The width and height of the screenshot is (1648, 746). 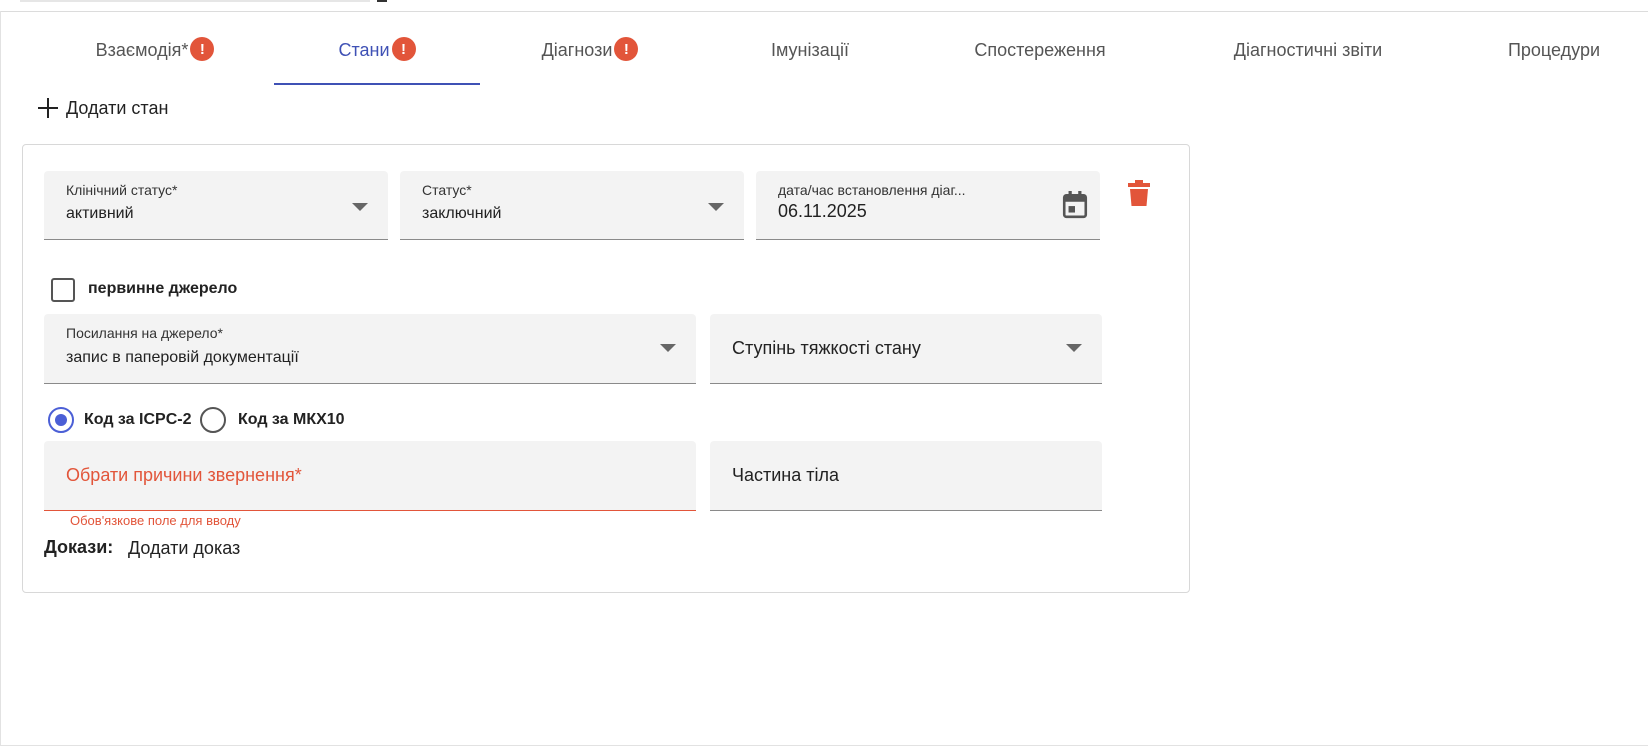 I want to click on source-reference-value: запис в паперовій документації, so click(x=182, y=357).